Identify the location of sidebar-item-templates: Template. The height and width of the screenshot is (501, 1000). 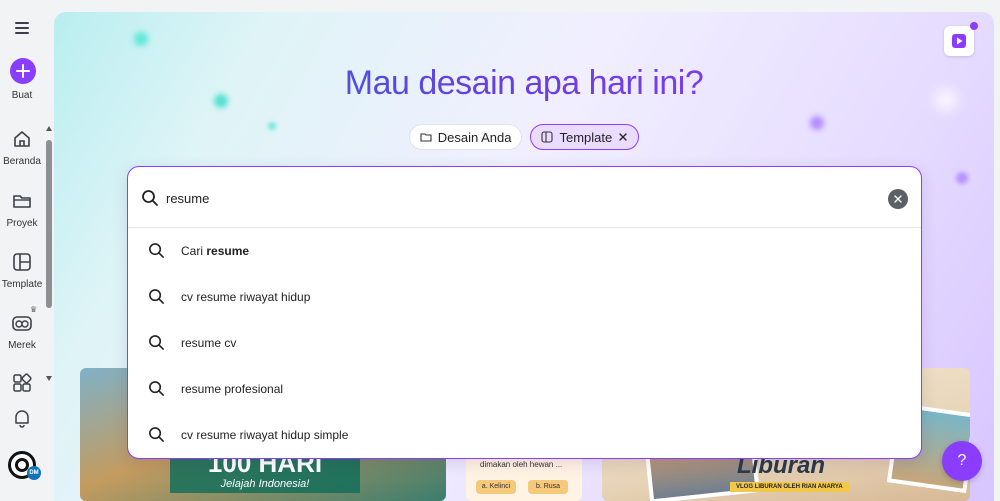
(22, 270).